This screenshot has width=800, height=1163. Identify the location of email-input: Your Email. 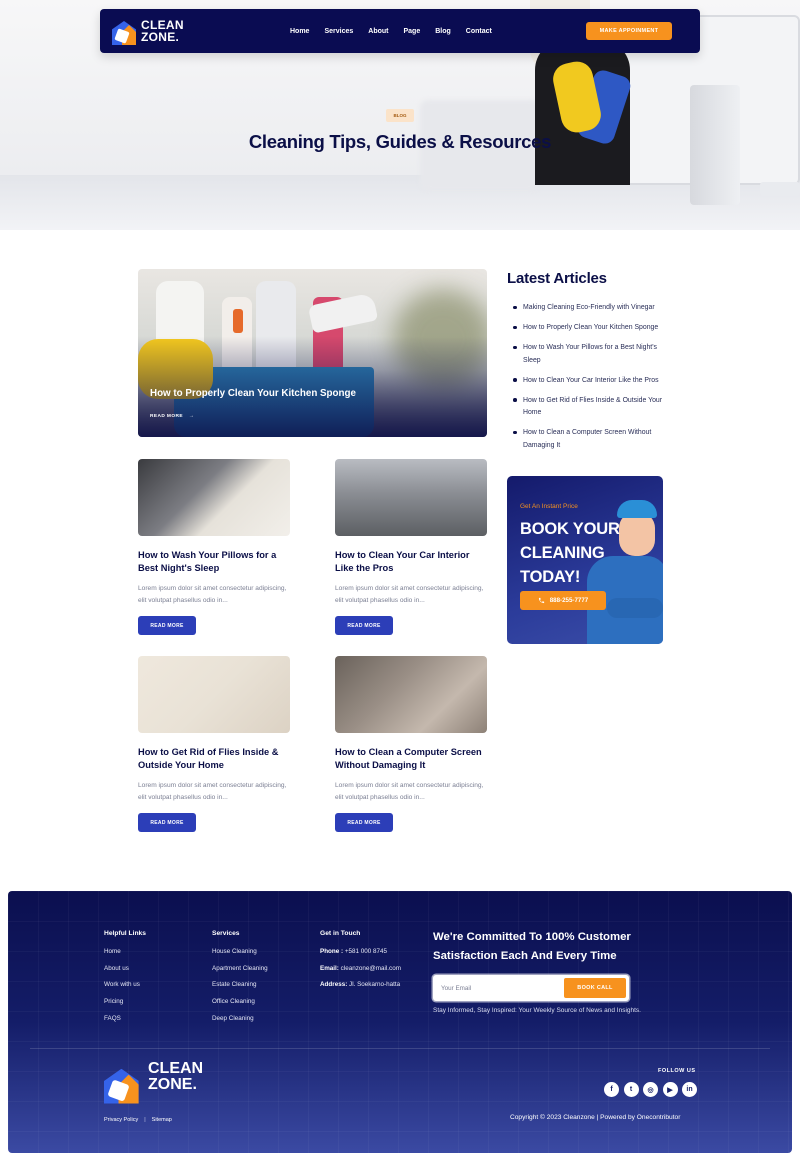
(456, 988).